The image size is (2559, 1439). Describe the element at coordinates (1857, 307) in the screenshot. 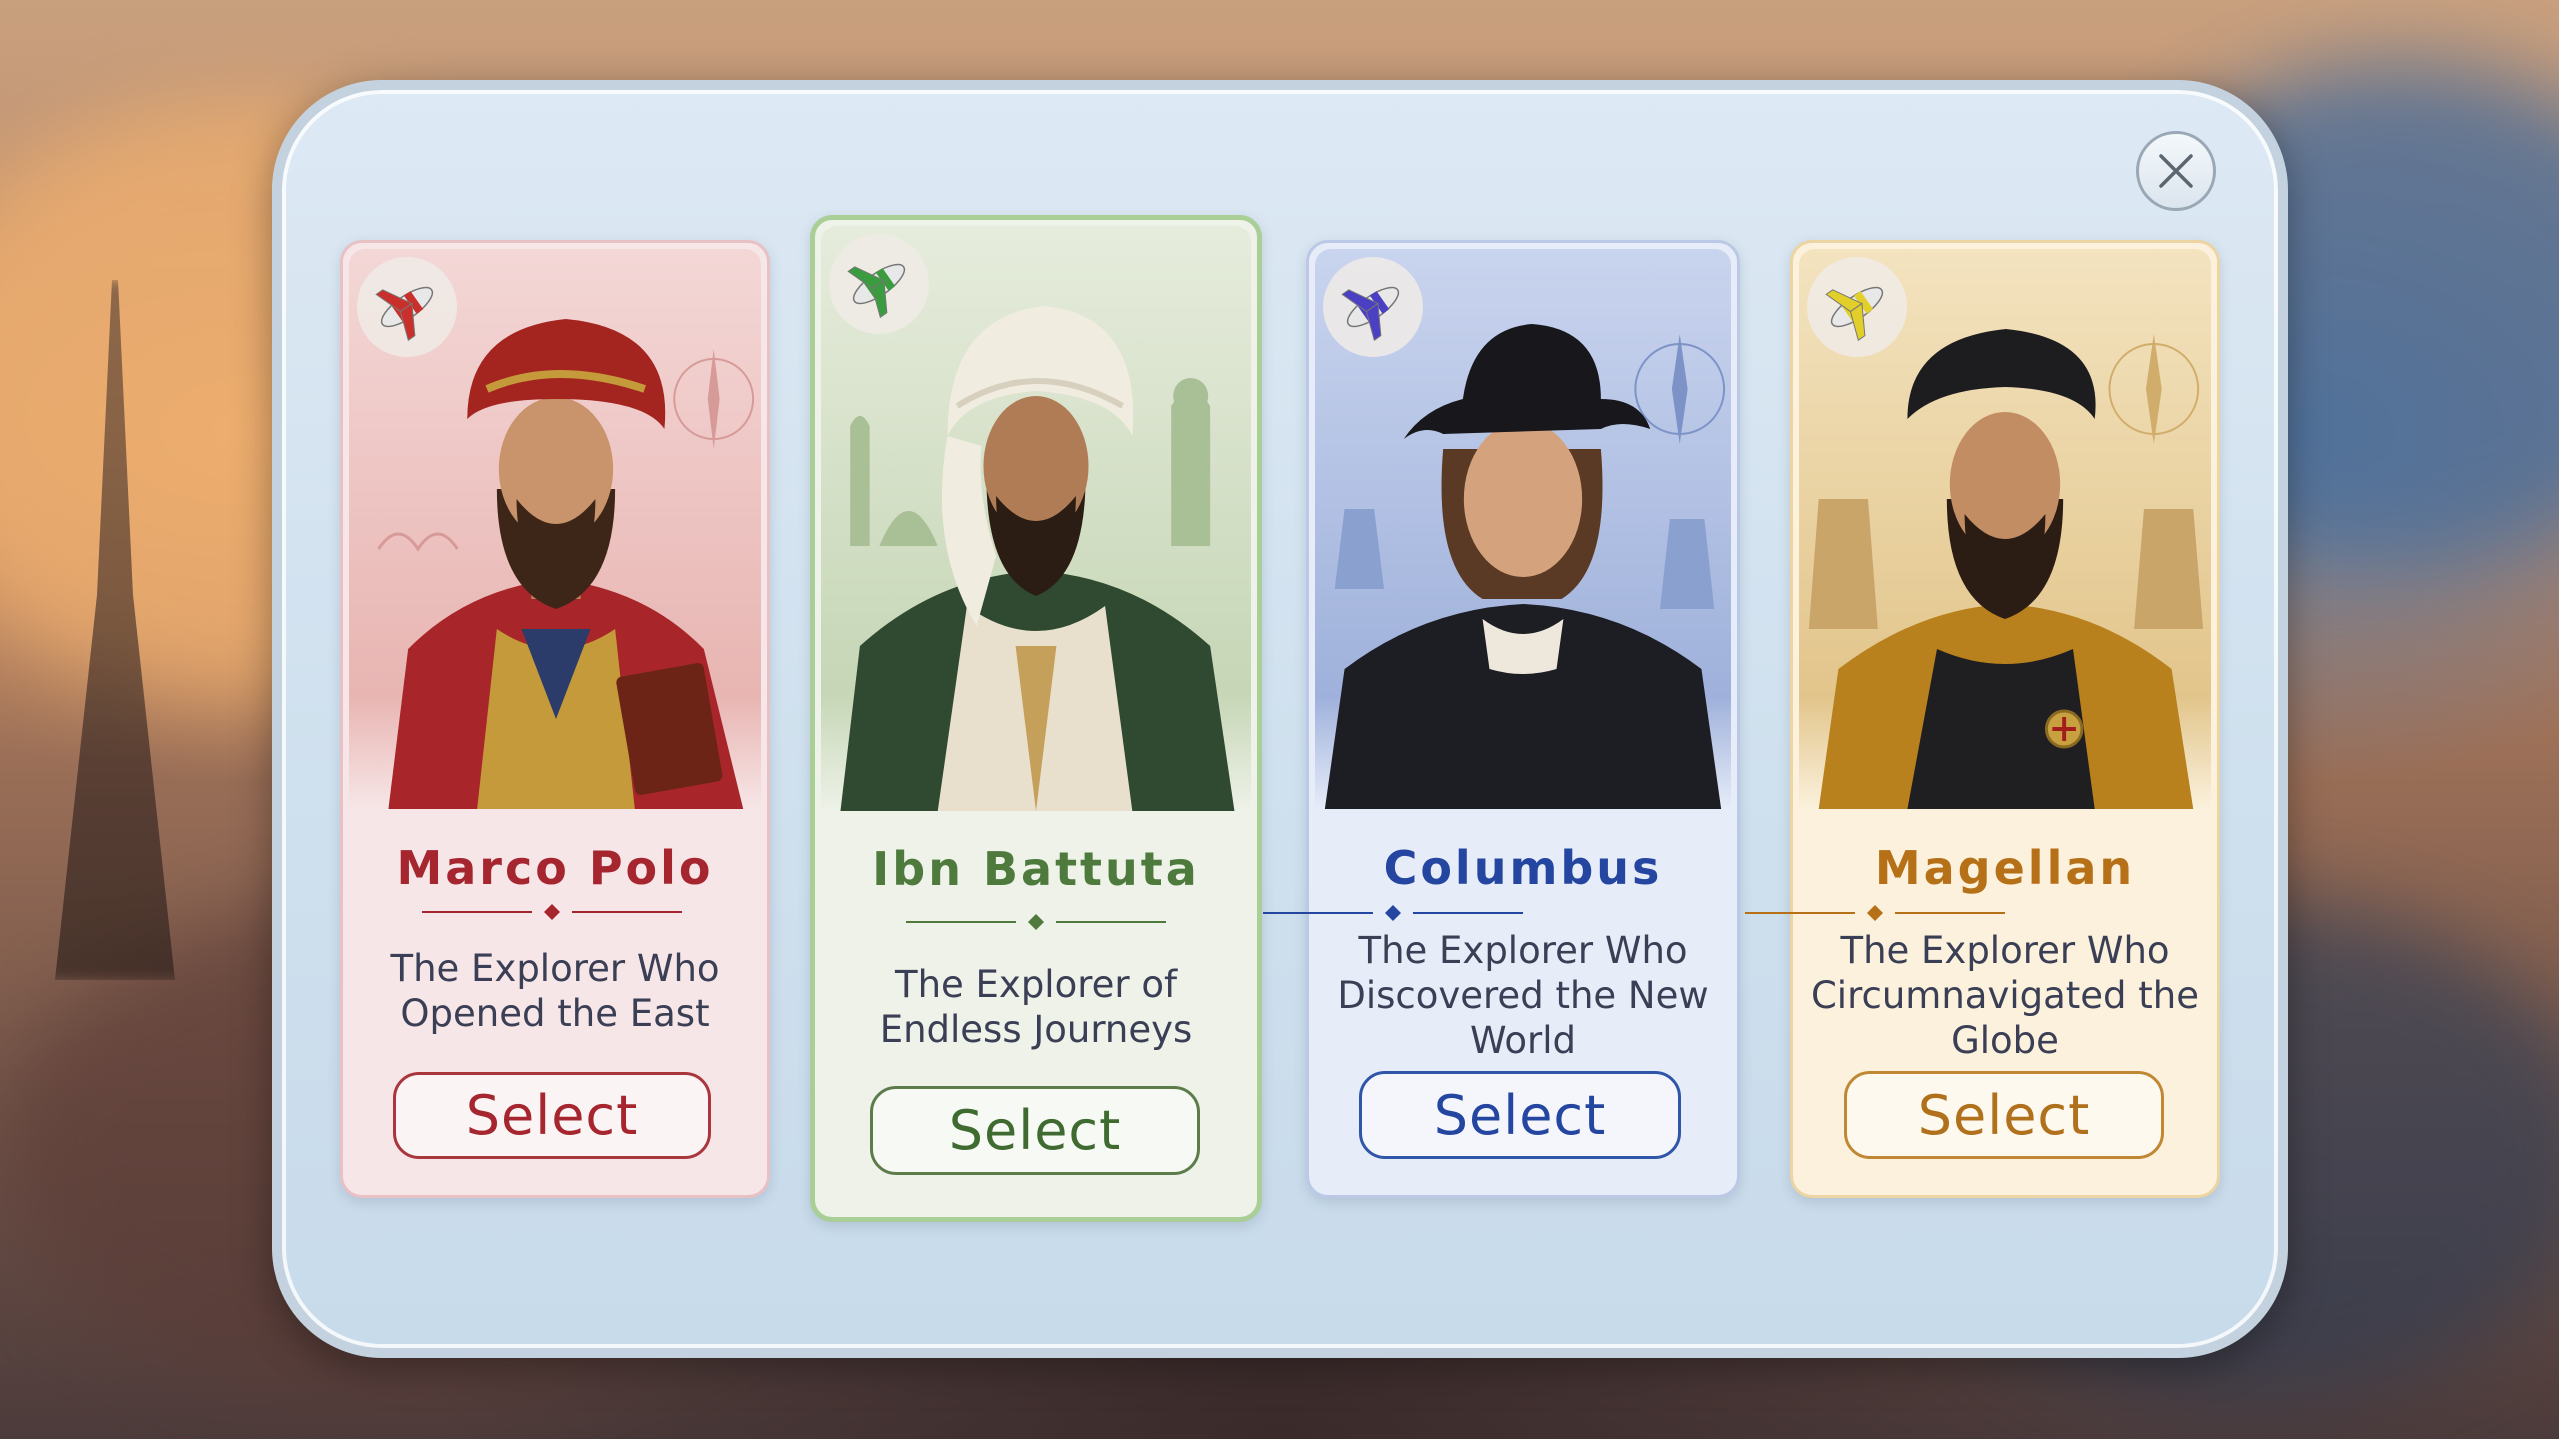

I see `yellow-plane-icon` at that location.